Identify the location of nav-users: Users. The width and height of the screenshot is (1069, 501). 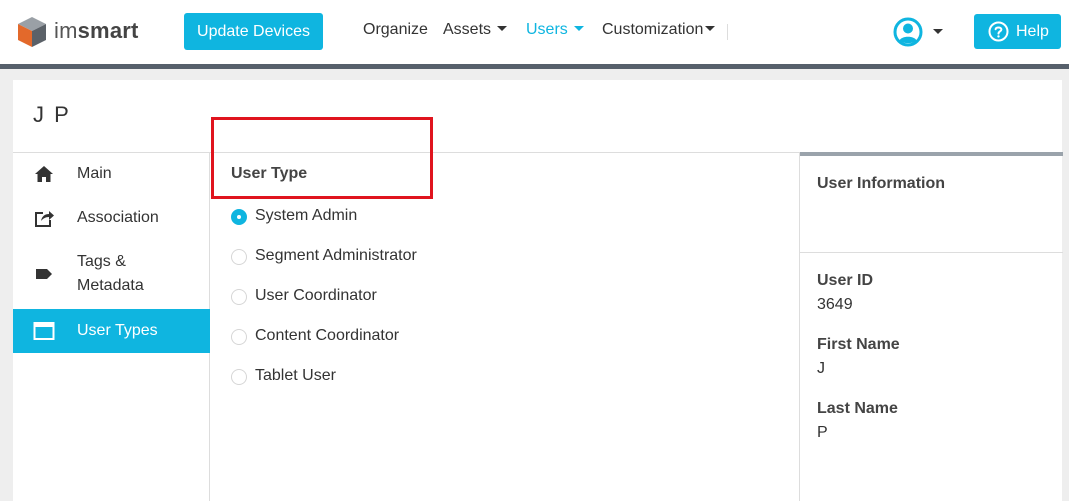
(555, 30).